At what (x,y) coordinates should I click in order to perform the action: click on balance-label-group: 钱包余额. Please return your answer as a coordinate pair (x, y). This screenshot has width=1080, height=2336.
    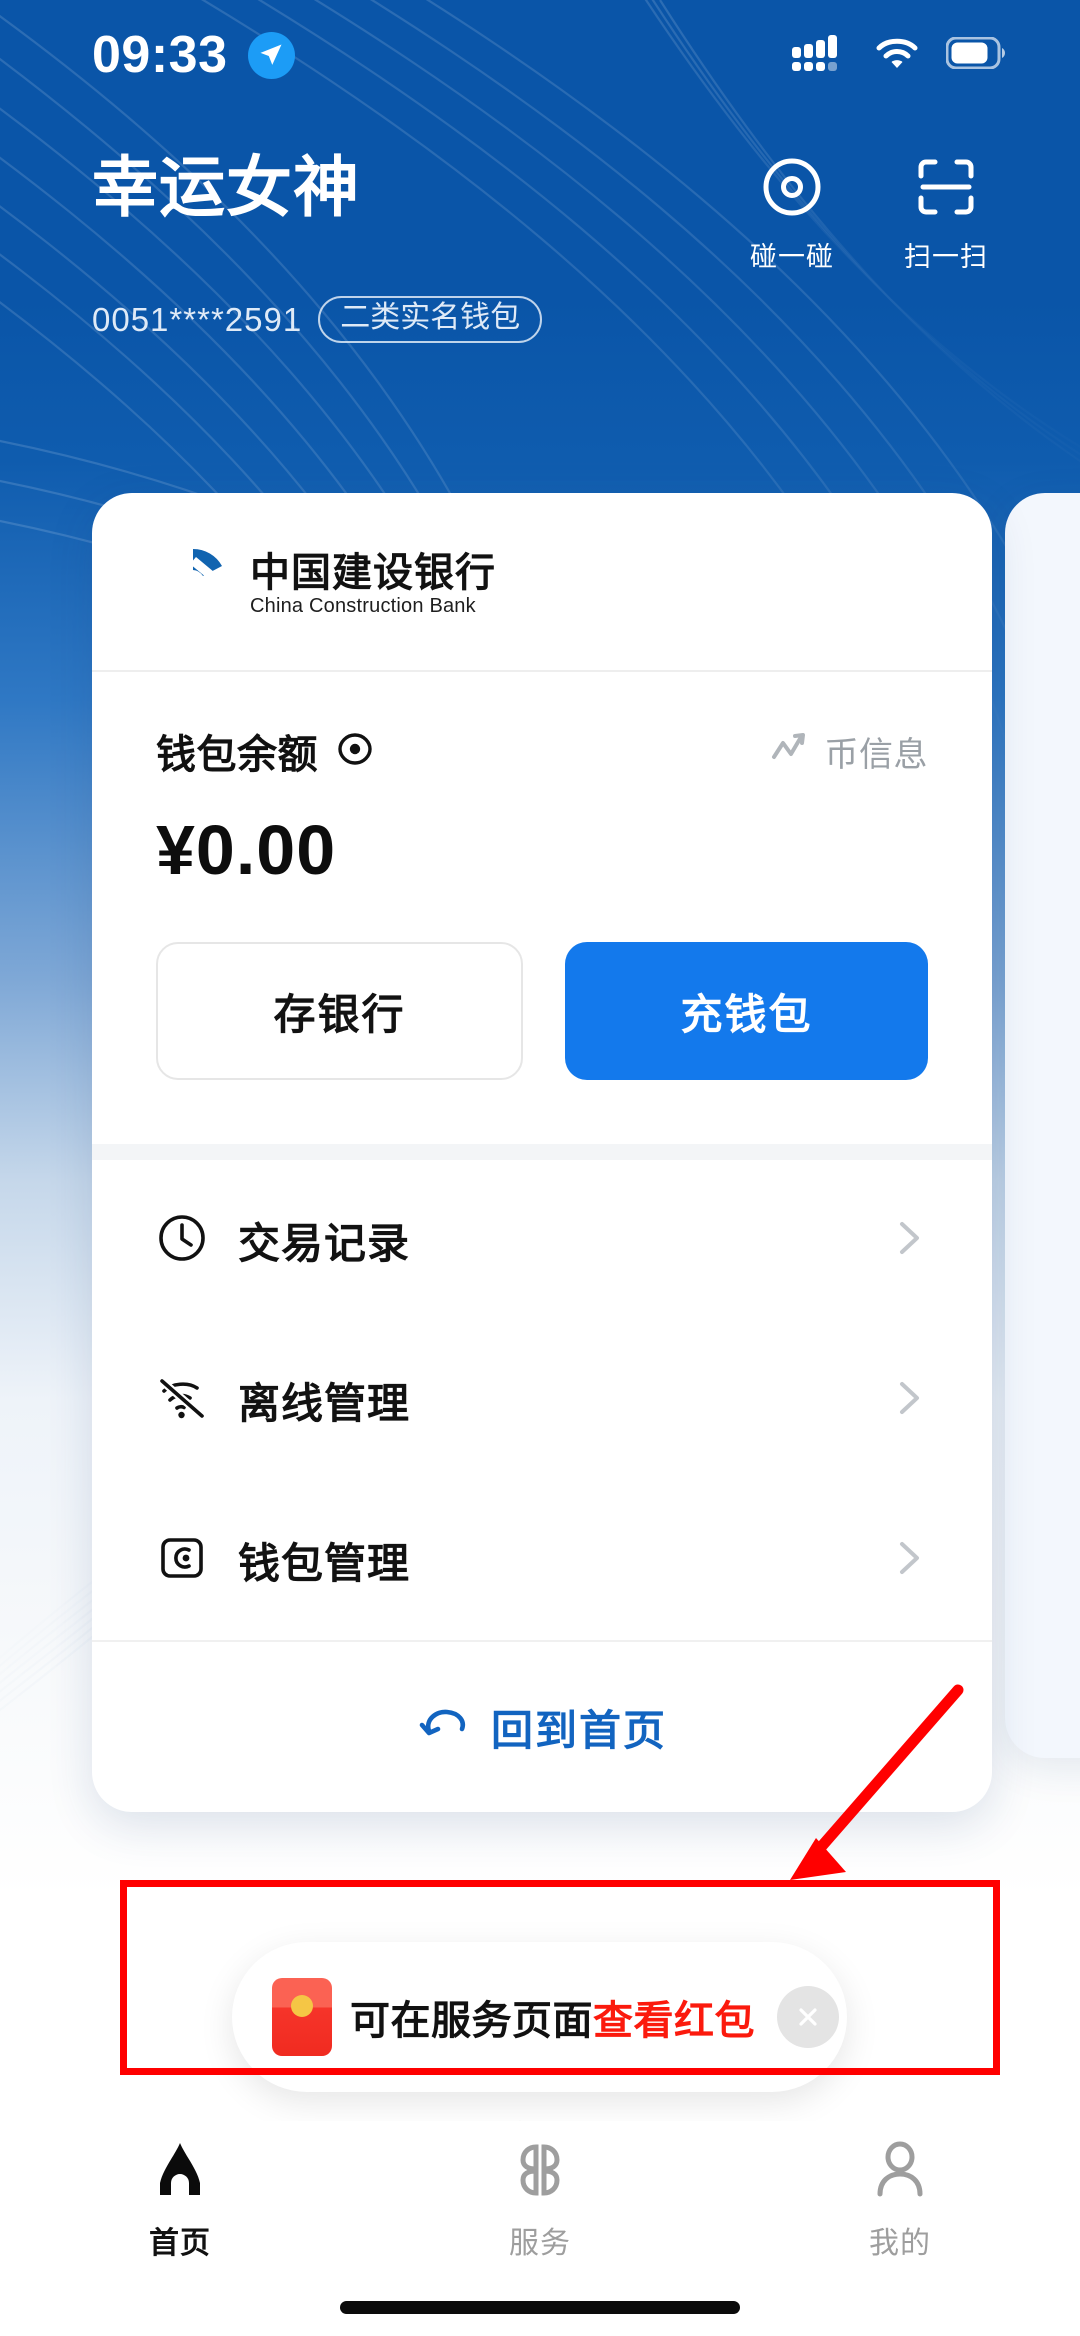
    Looking at the image, I should click on (266, 751).